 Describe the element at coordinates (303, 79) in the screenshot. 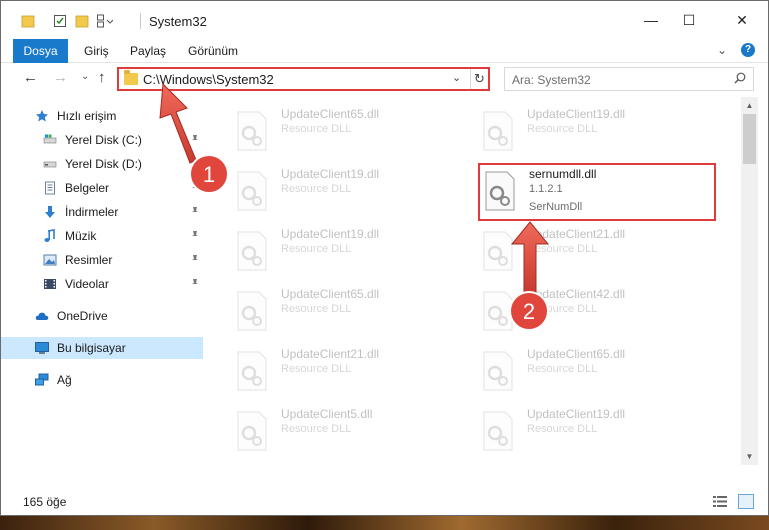

I see `address-bar: C:\Windows\System32 ⌄ ↻` at that location.